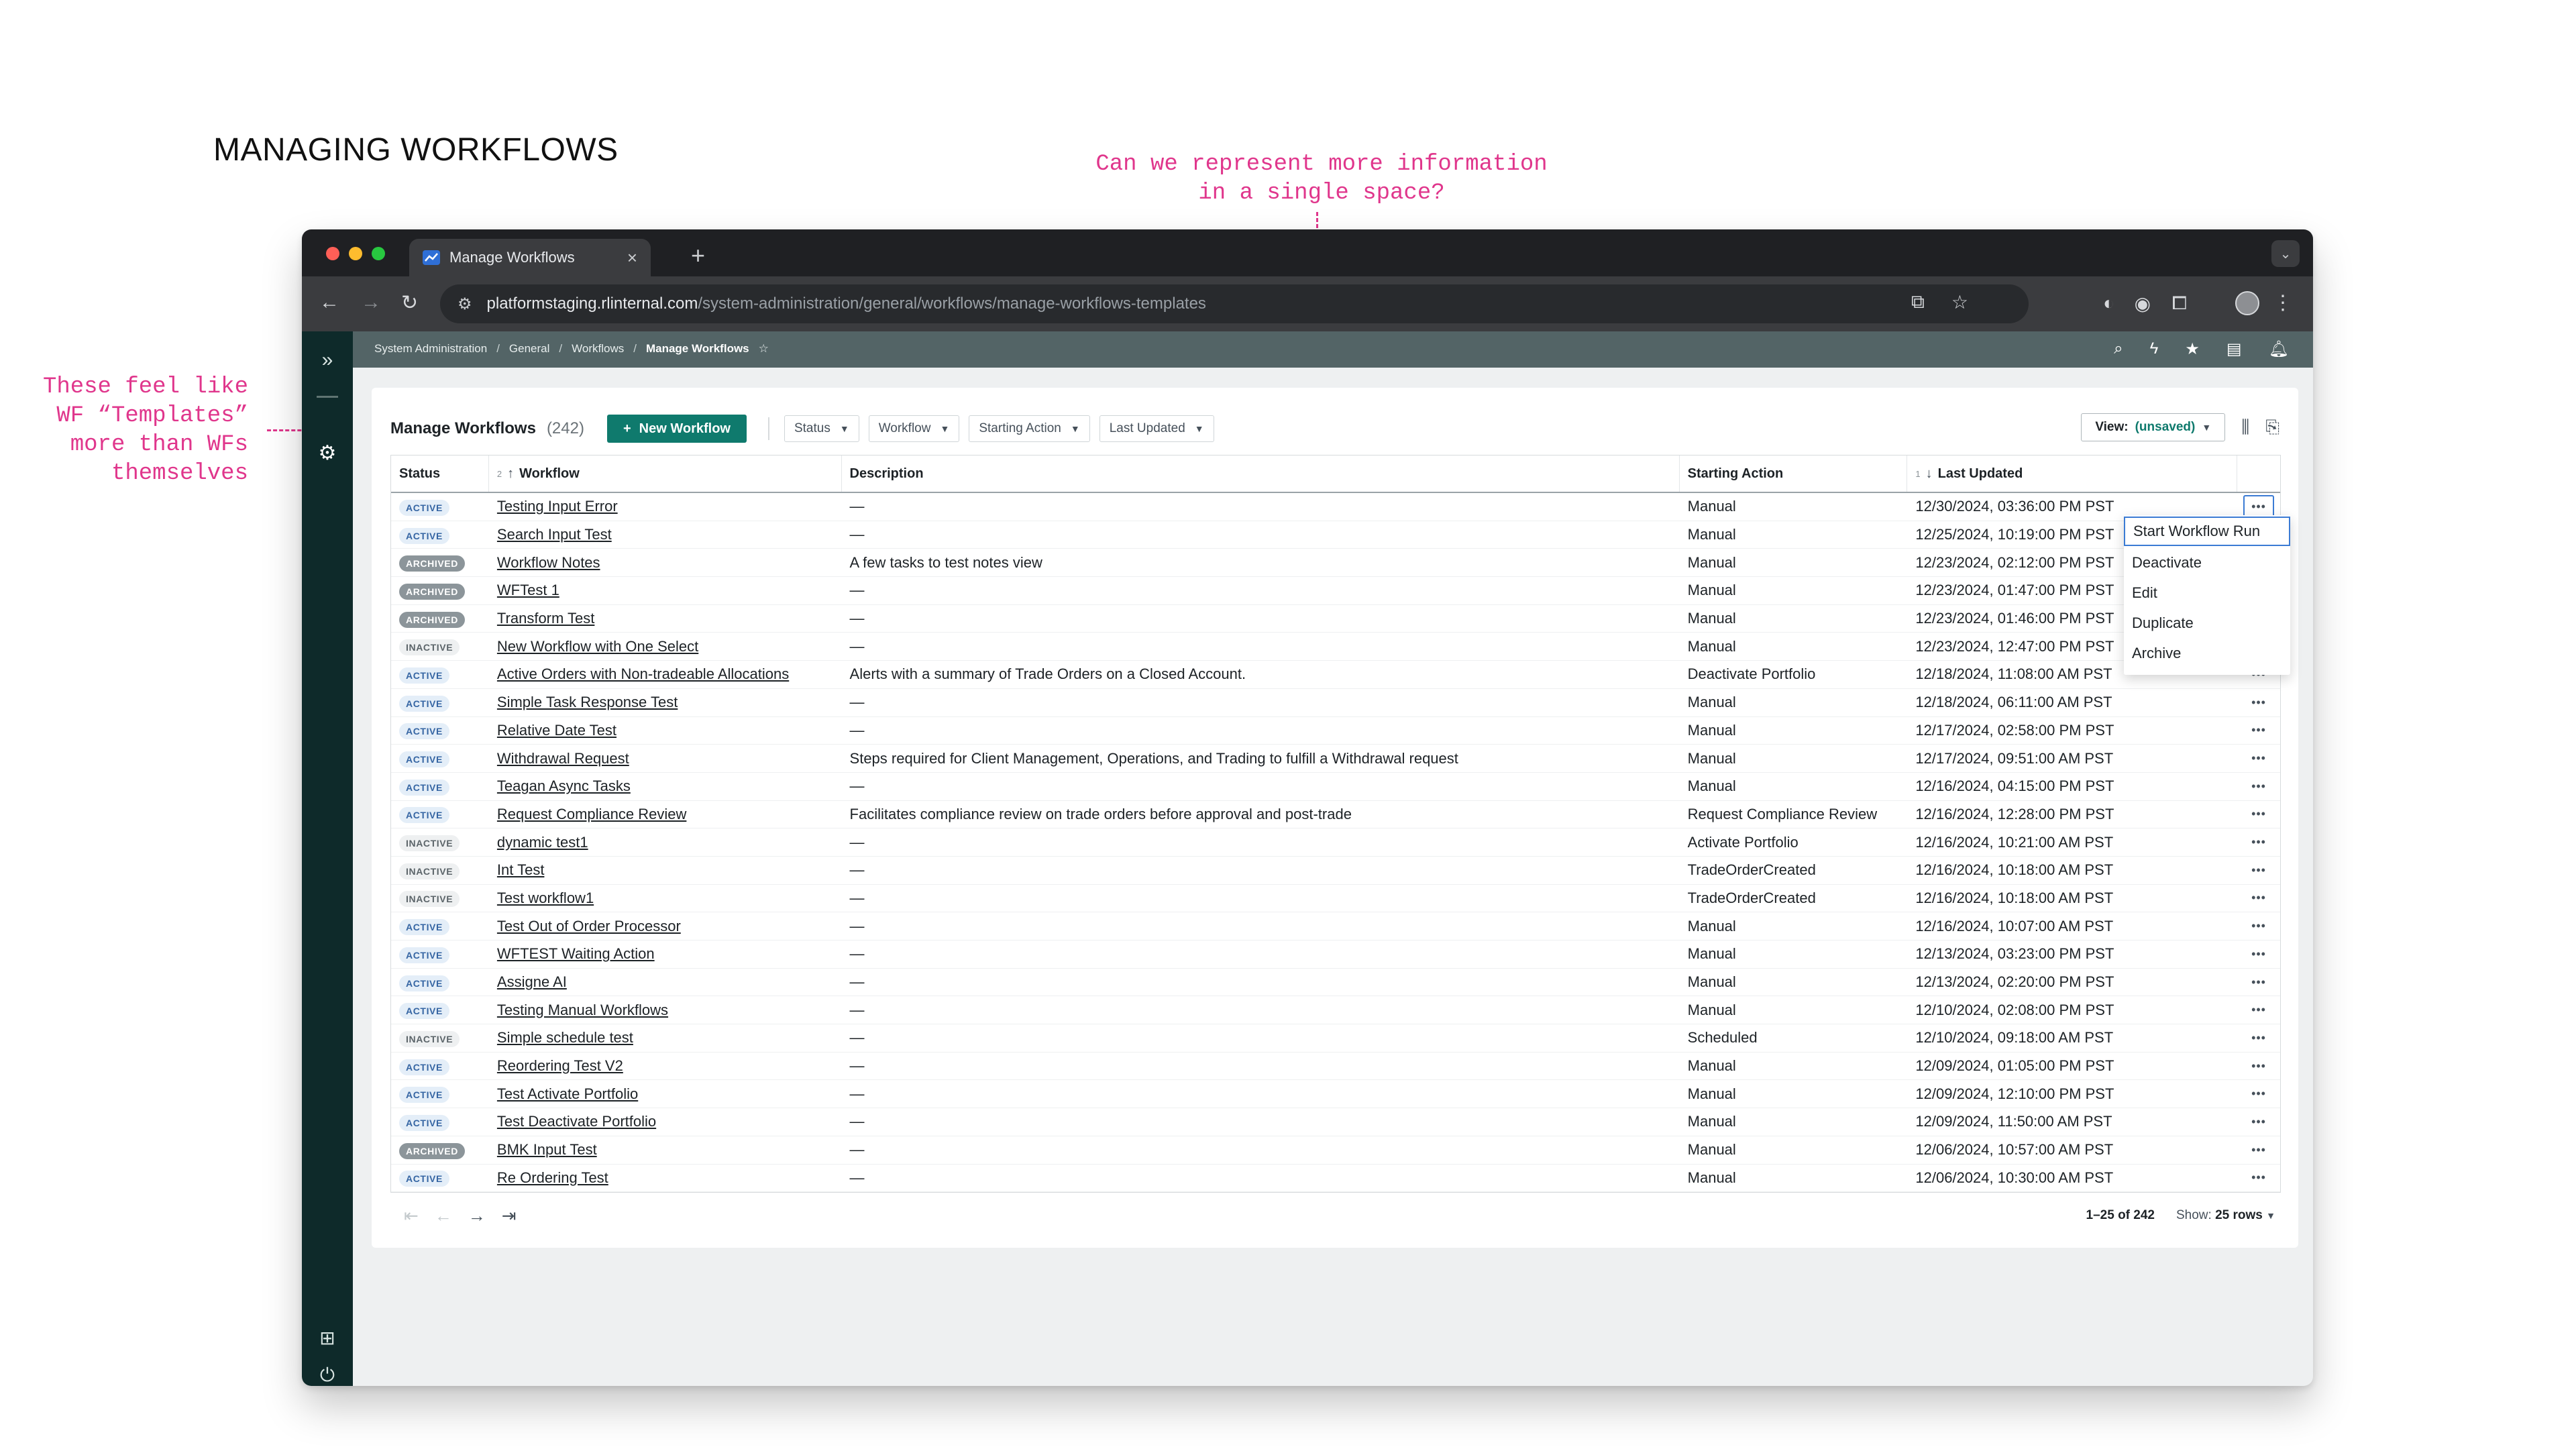 The width and height of the screenshot is (2576, 1449). I want to click on workflow-link: New Workflow with One Select, so click(597, 646).